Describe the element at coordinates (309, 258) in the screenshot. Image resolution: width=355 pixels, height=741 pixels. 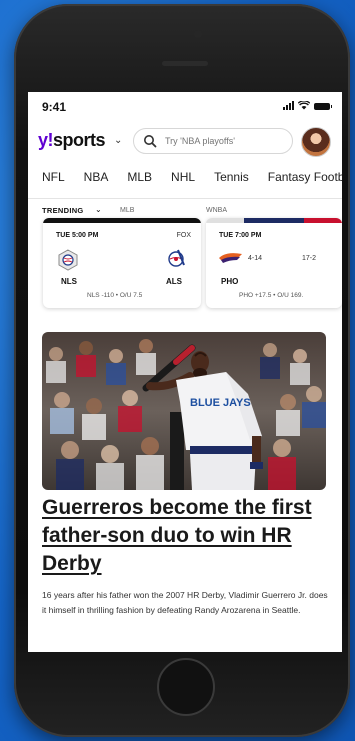
I see `home-team-record: 17-2` at that location.